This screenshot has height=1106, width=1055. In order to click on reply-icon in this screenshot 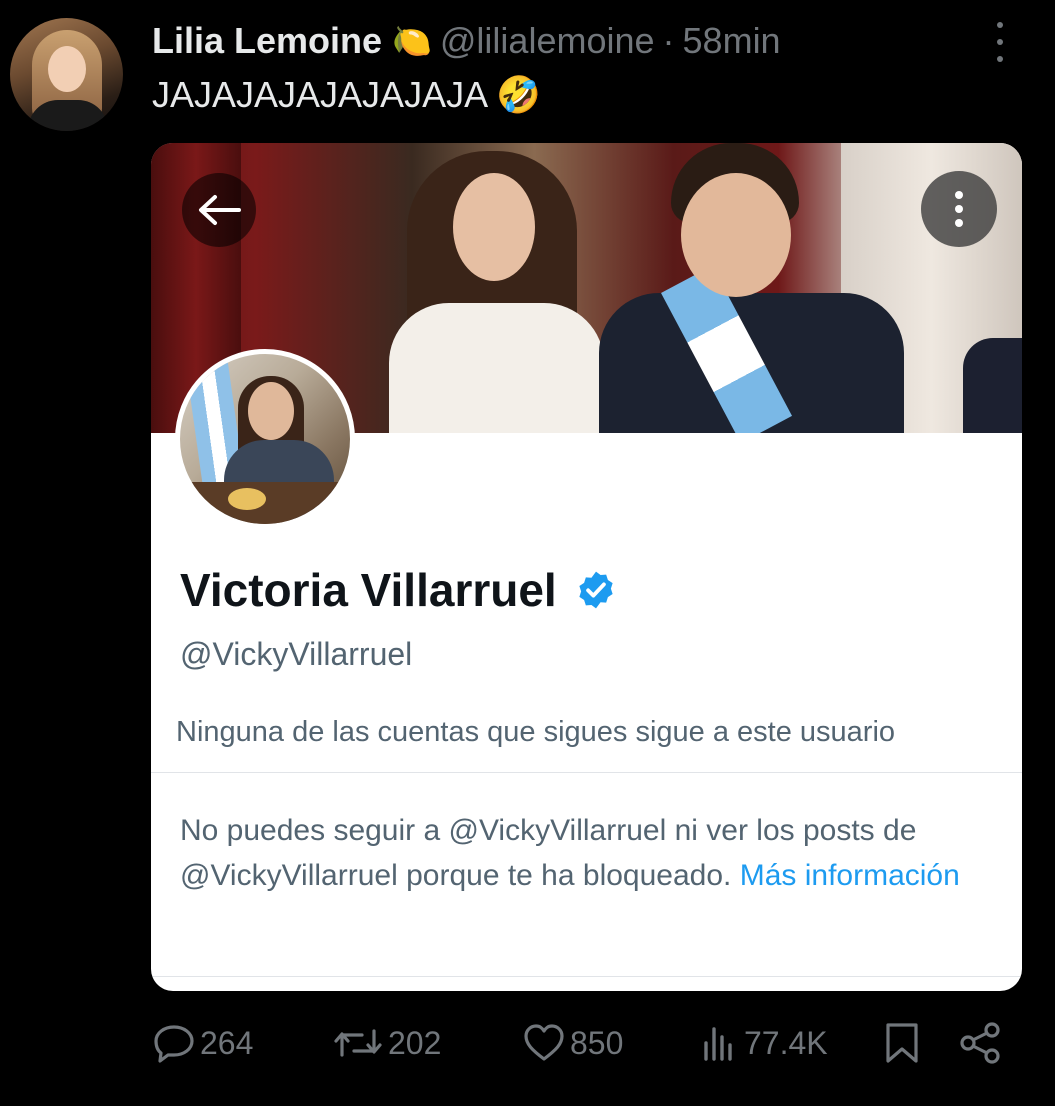, I will do `click(174, 1044)`.